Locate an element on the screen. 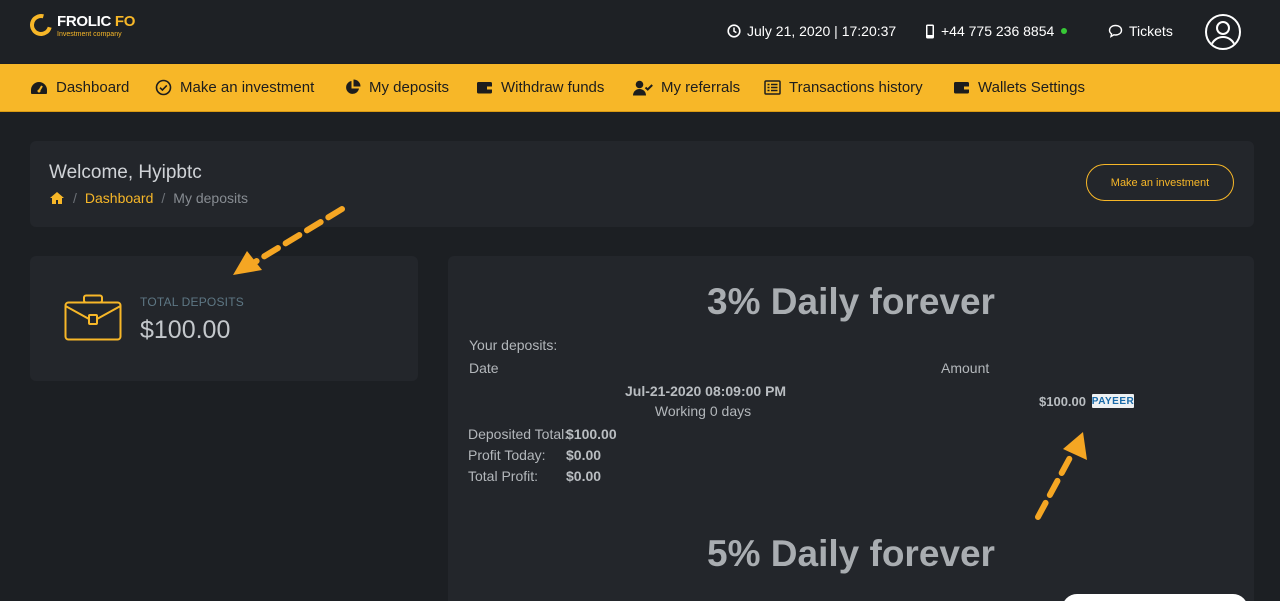  phone-display: +44 775 236 8854 is located at coordinates (996, 31).